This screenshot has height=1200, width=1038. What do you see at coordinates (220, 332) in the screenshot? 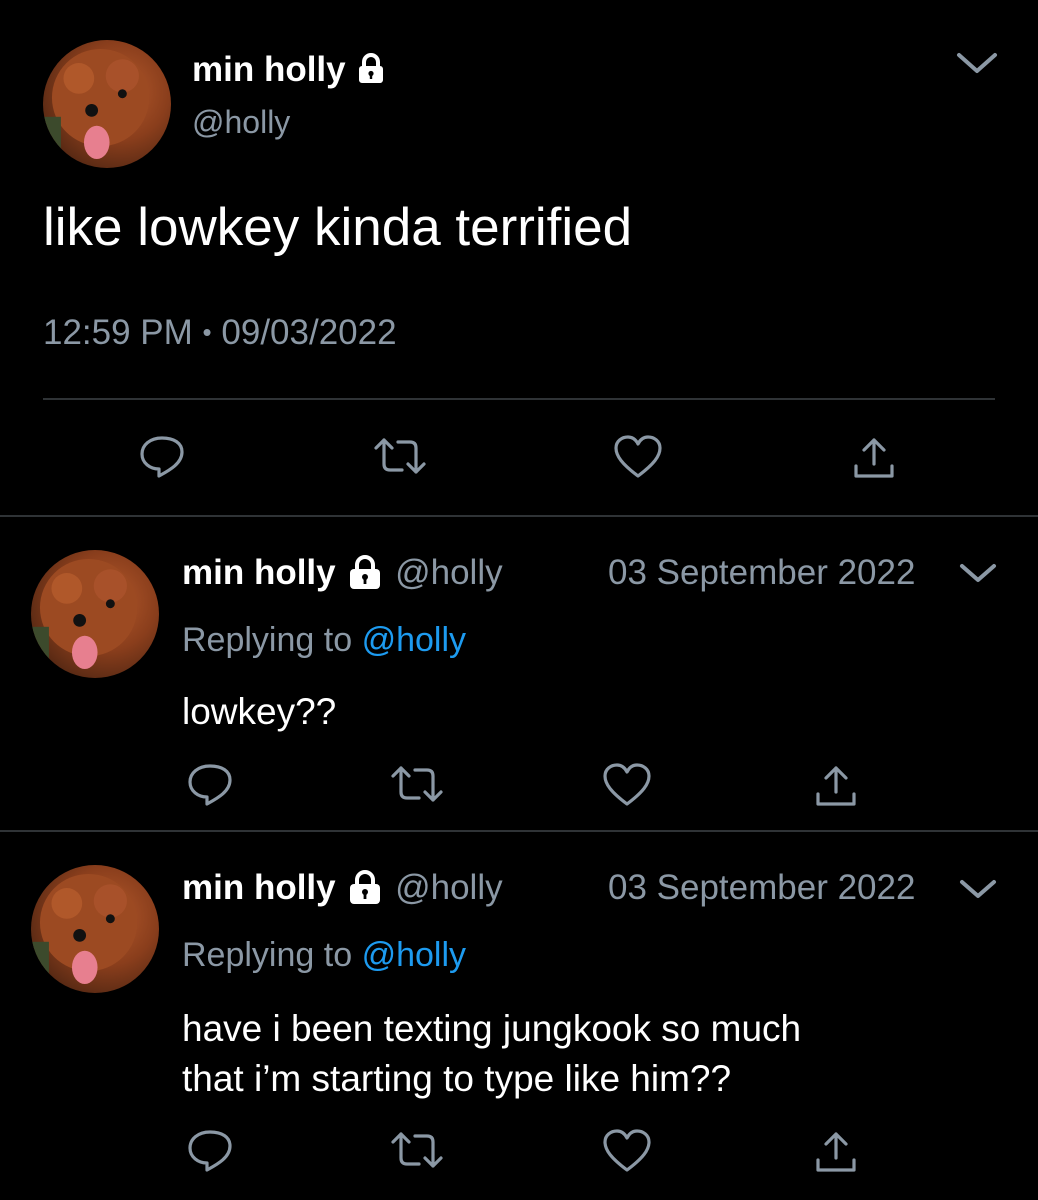
I see `tweet-timestamp: 12:59 PM • 09/03/2022` at bounding box center [220, 332].